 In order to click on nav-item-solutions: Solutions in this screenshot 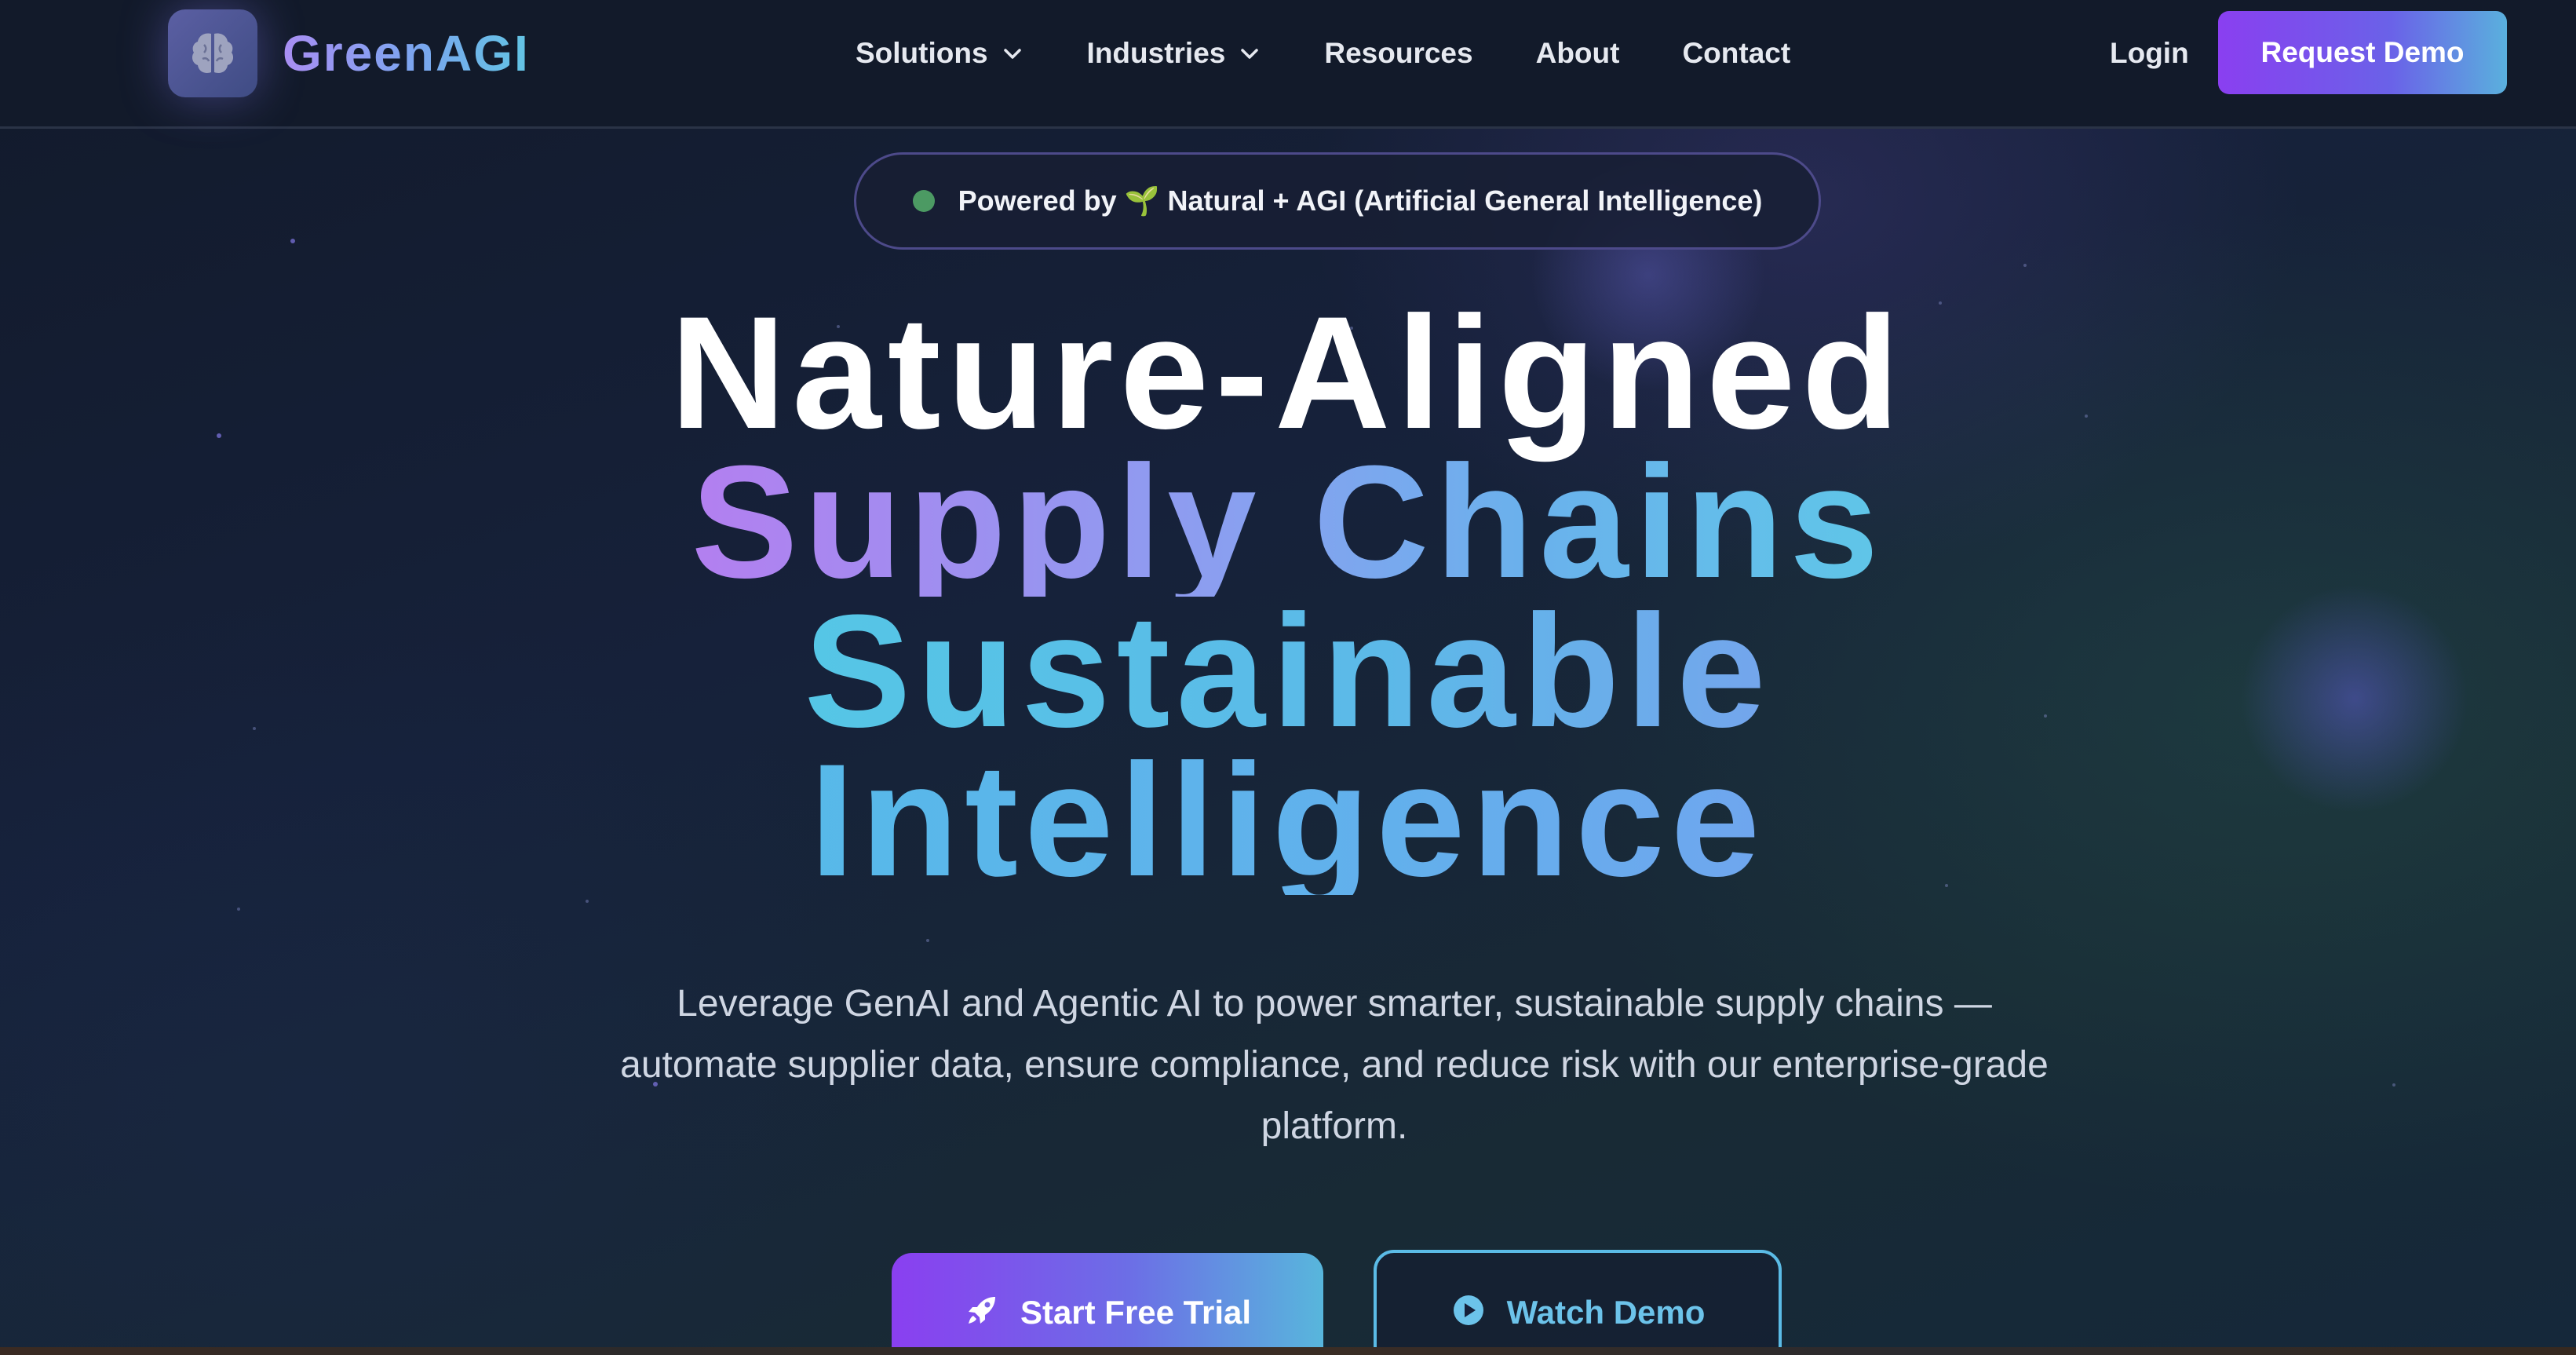, I will do `click(940, 53)`.